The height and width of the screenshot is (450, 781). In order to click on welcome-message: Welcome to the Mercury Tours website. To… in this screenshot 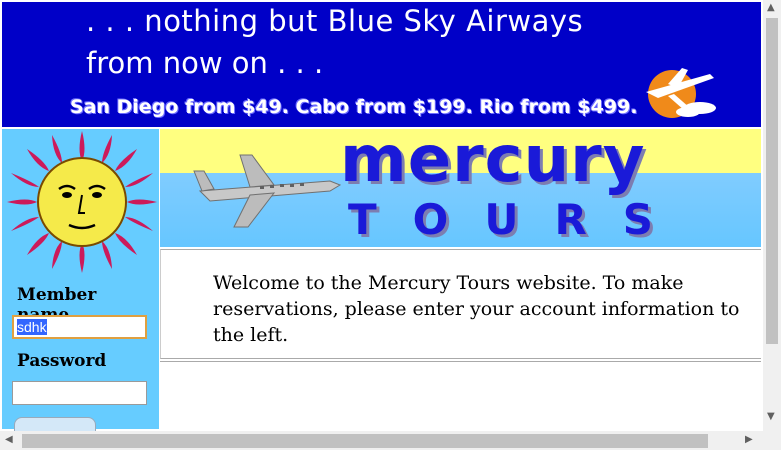, I will do `click(476, 309)`.